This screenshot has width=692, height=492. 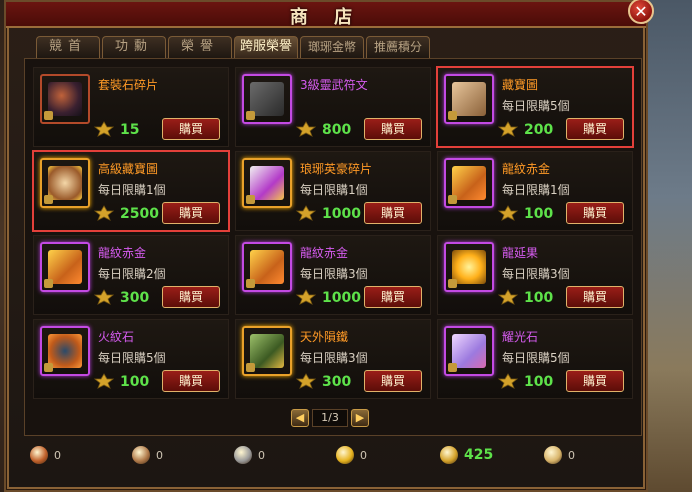 I want to click on window-title: 商 店, so click(x=326, y=17).